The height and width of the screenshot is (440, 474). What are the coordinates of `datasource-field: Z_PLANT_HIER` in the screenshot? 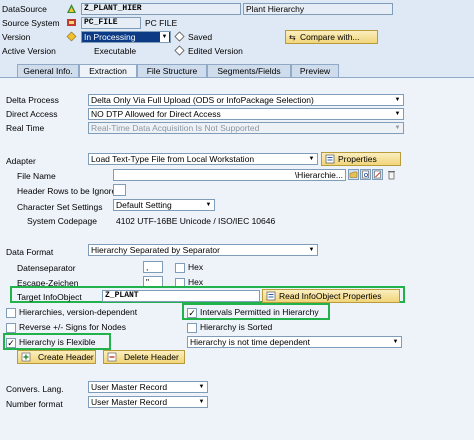 It's located at (161, 9).